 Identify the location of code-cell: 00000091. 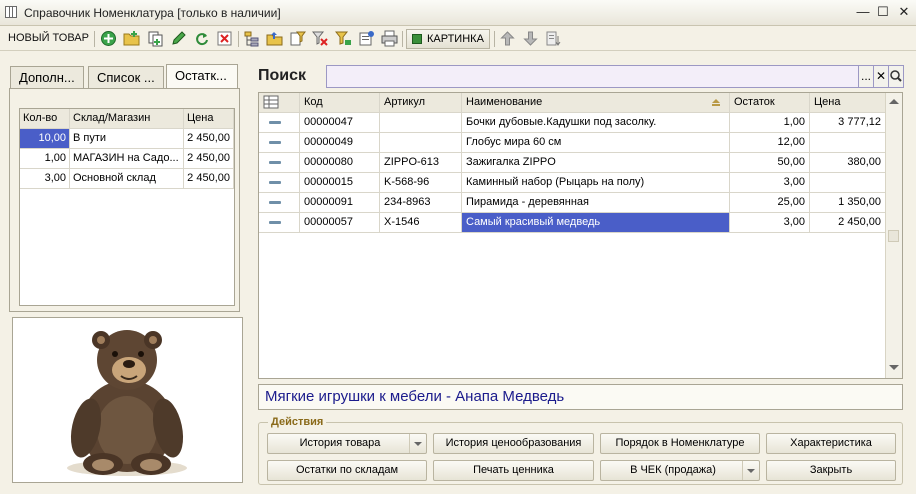
(340, 202).